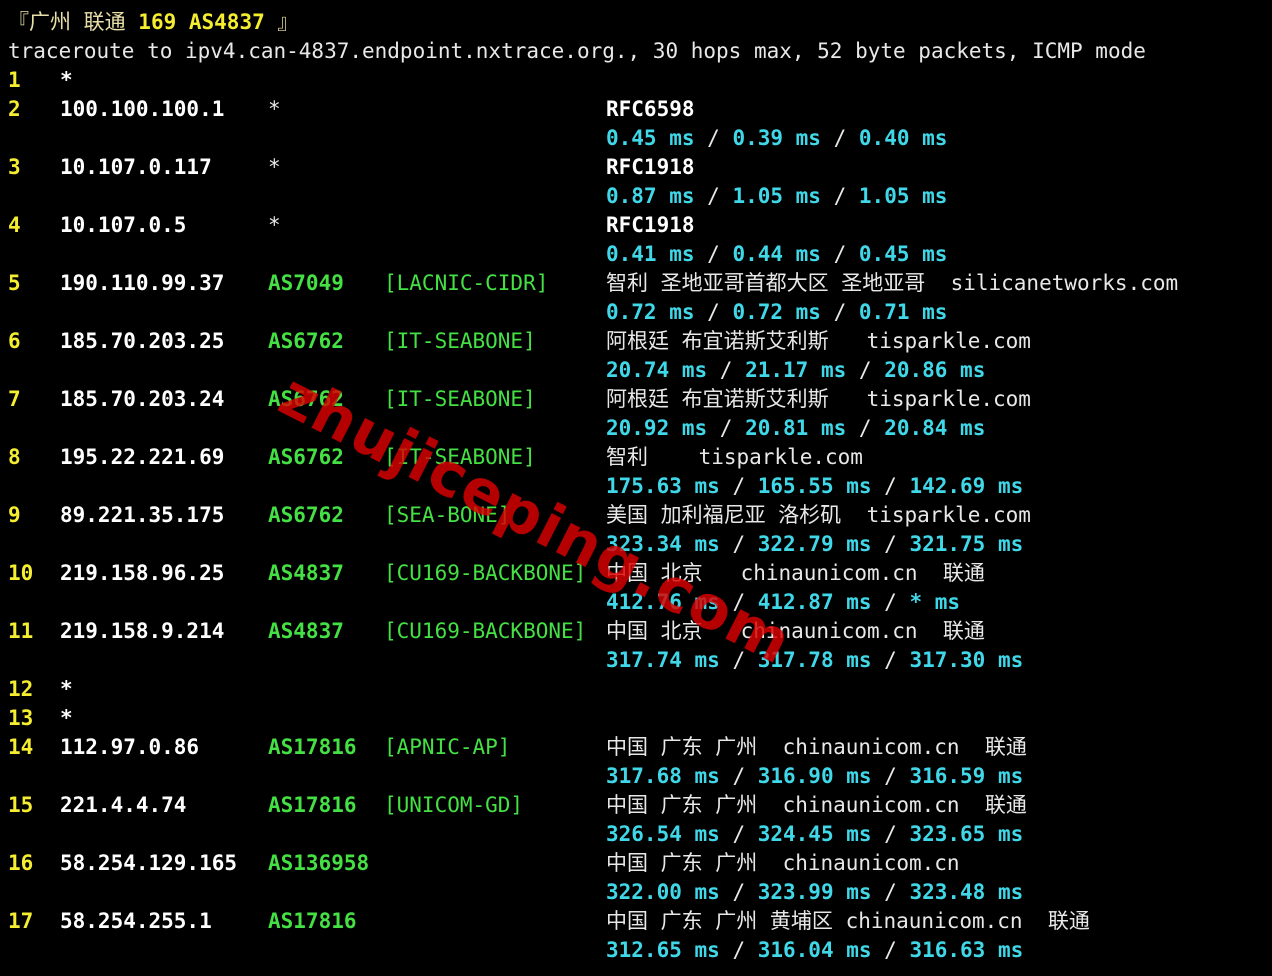  I want to click on rtt-value: 316.04 ms, so click(814, 950).